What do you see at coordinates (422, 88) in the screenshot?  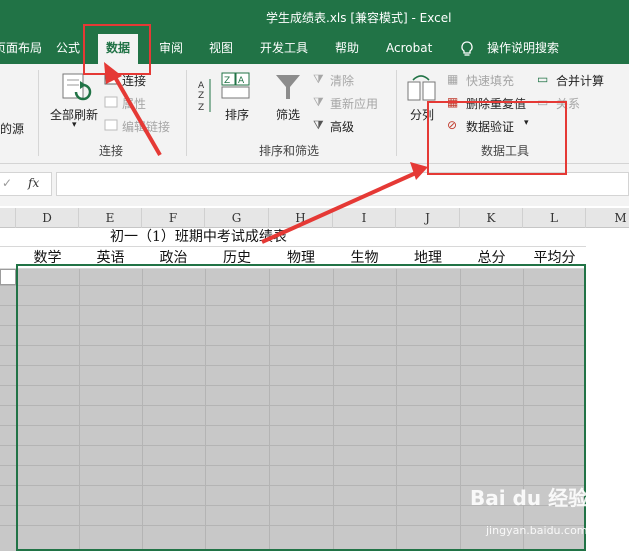 I see `text-to-columns-icon` at bounding box center [422, 88].